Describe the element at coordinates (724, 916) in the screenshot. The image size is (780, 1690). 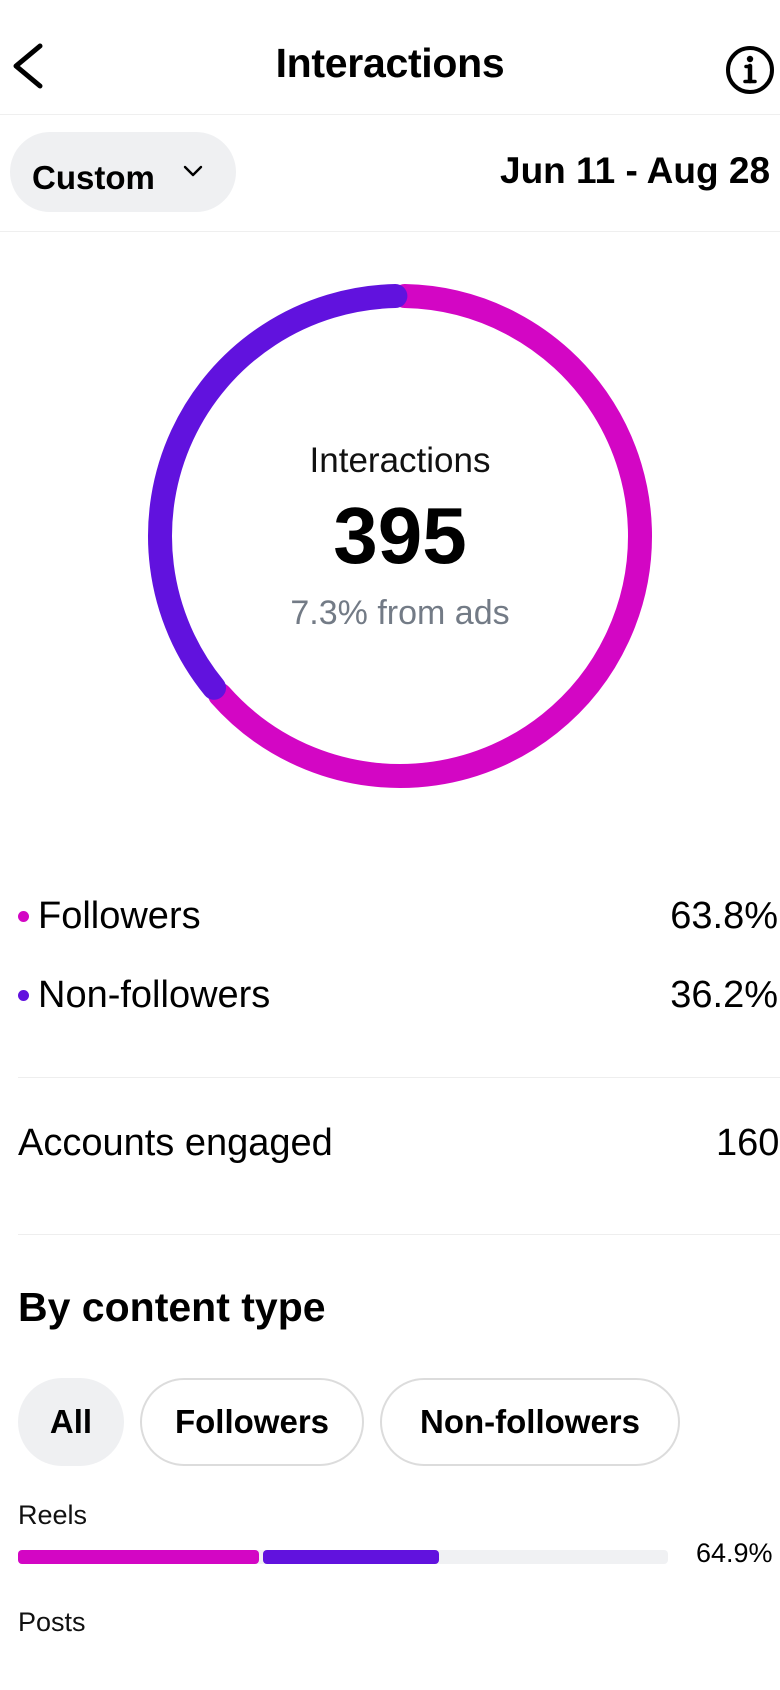
I see `legend-percent-followers: 63.8%` at that location.